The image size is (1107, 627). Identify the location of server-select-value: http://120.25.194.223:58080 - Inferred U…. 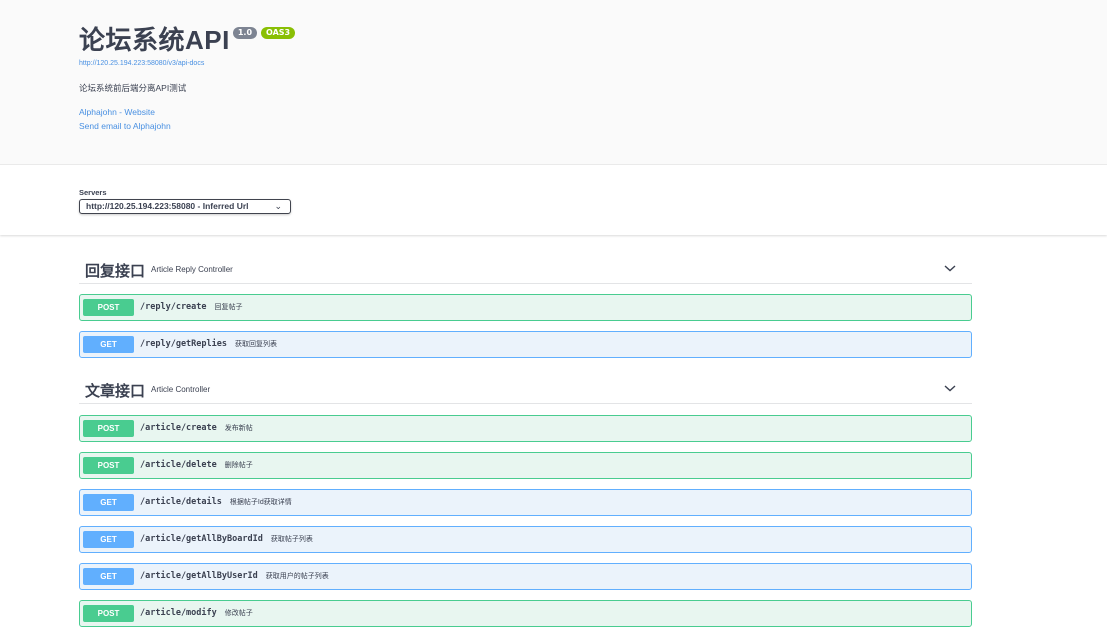
(167, 206).